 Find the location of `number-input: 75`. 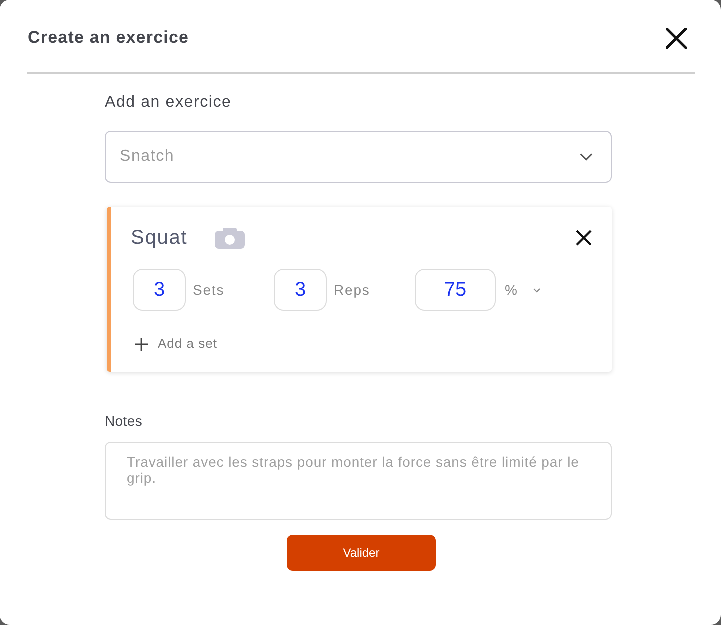

number-input: 75 is located at coordinates (455, 290).